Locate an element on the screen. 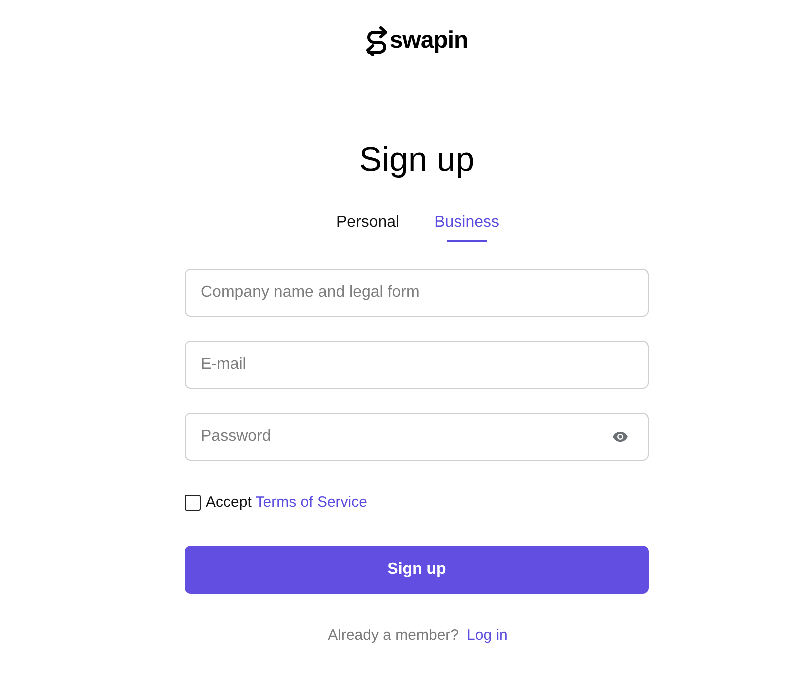 The image size is (807, 699). logo-text: swapin is located at coordinates (429, 41).